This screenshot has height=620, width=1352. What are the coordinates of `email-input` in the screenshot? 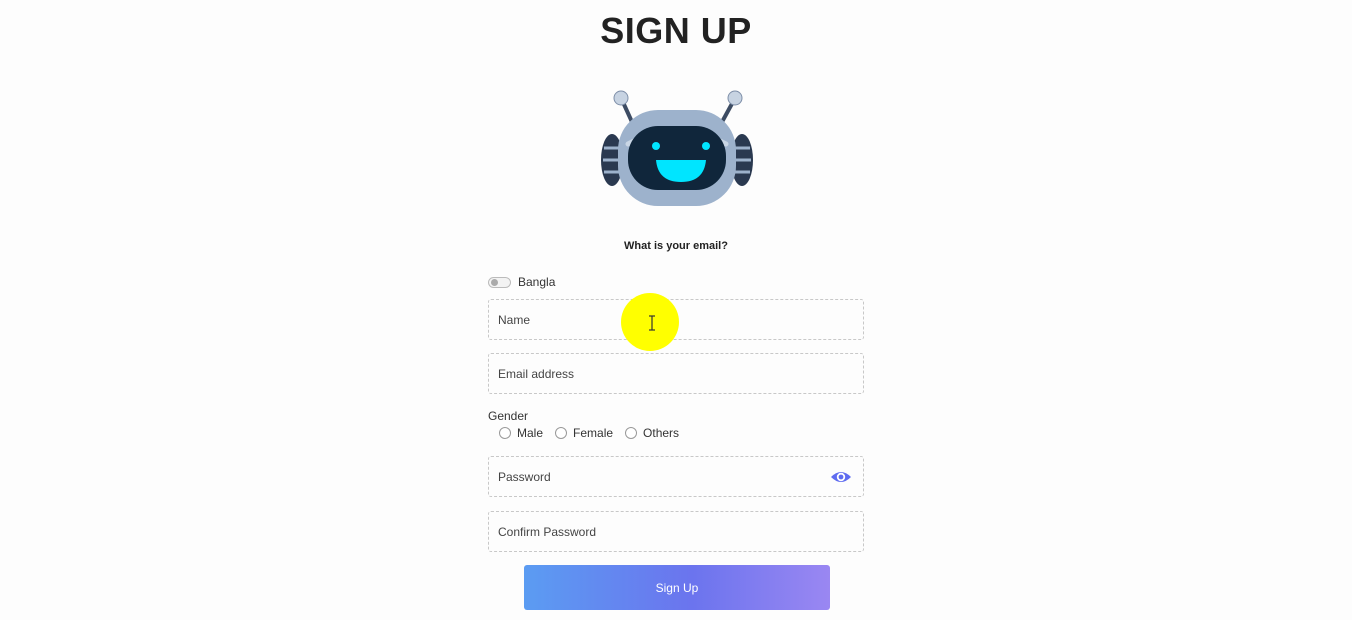 It's located at (658, 373).